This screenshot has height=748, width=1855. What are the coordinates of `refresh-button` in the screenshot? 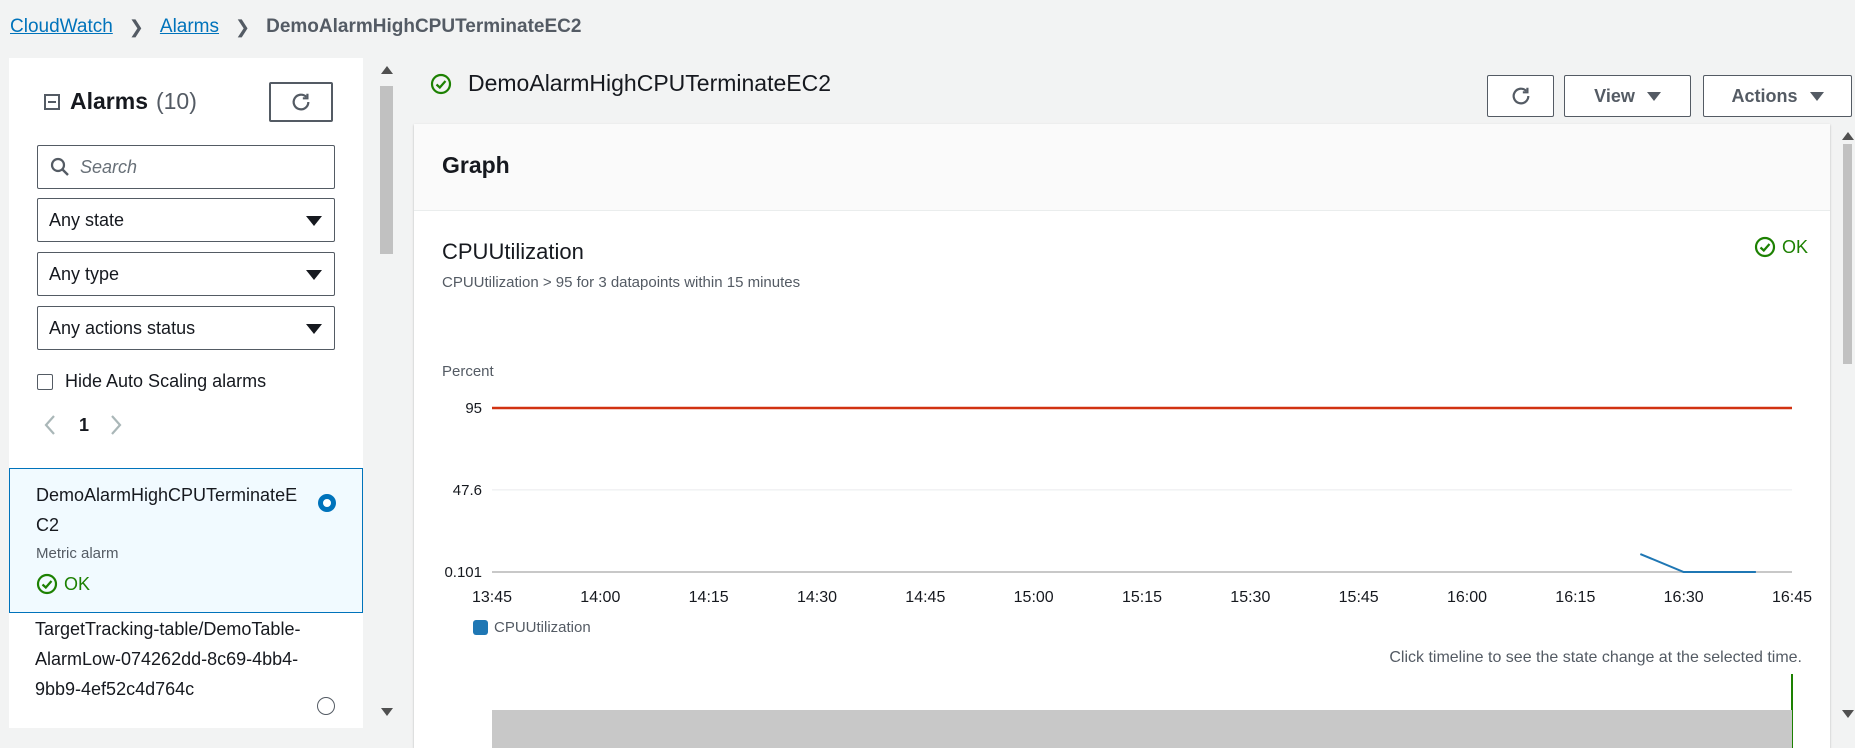 It's located at (1520, 96).